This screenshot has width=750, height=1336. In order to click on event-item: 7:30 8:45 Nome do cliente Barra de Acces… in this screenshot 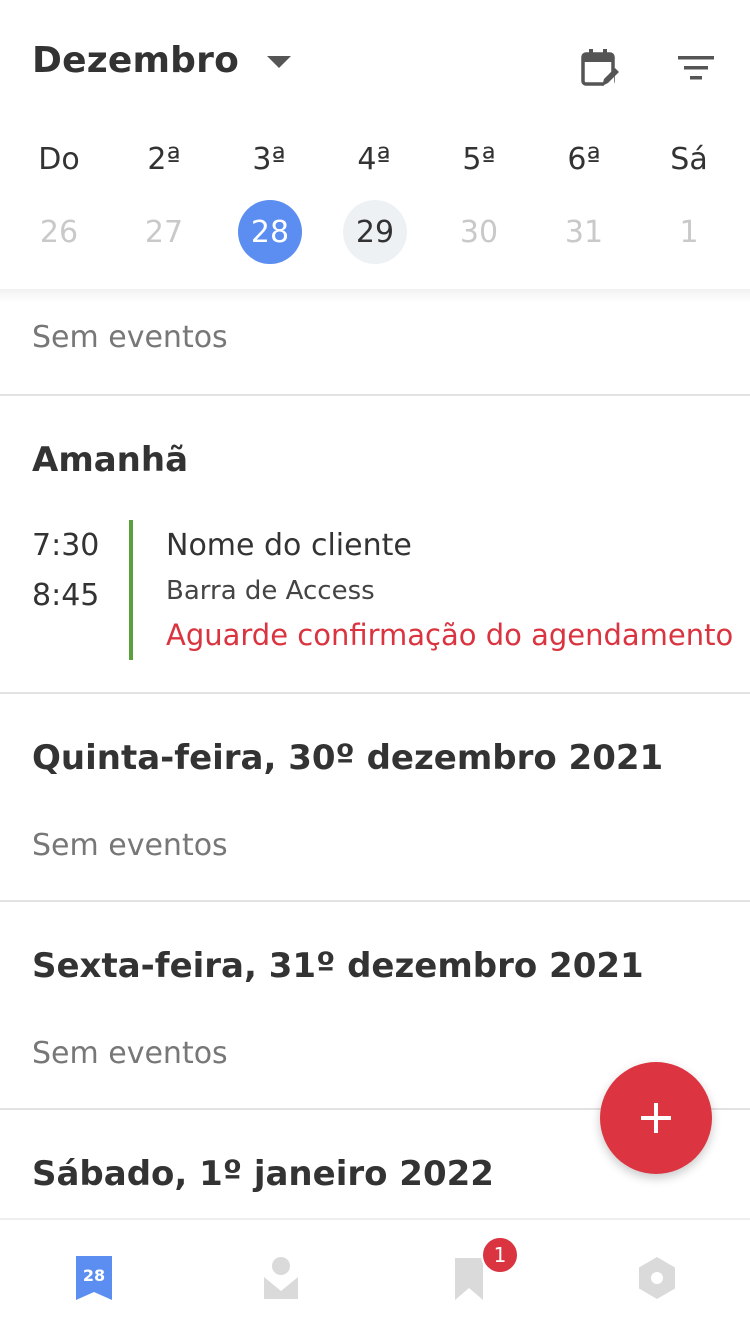, I will do `click(375, 590)`.